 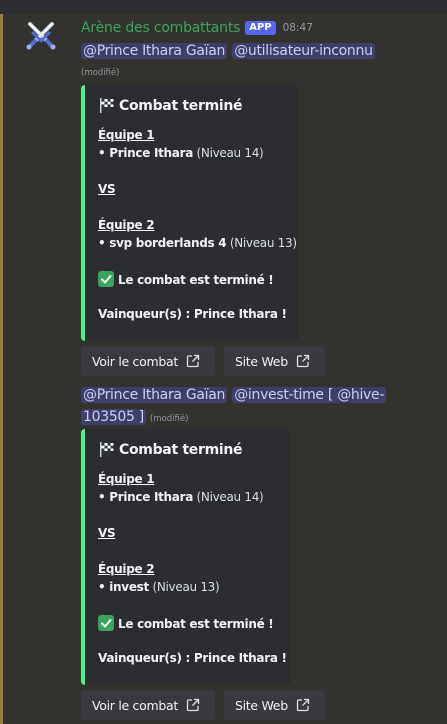 I want to click on user-mention: 103505 ], so click(x=113, y=417).